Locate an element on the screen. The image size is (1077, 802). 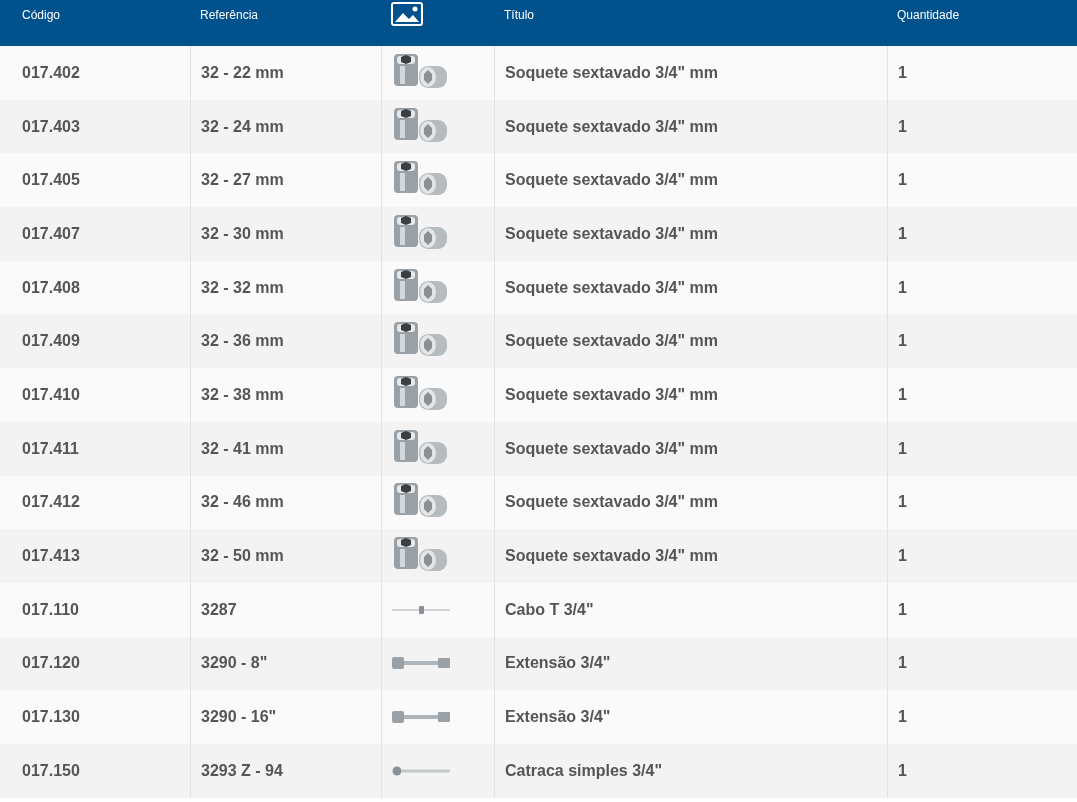
column-header: Quantidade is located at coordinates (928, 15).